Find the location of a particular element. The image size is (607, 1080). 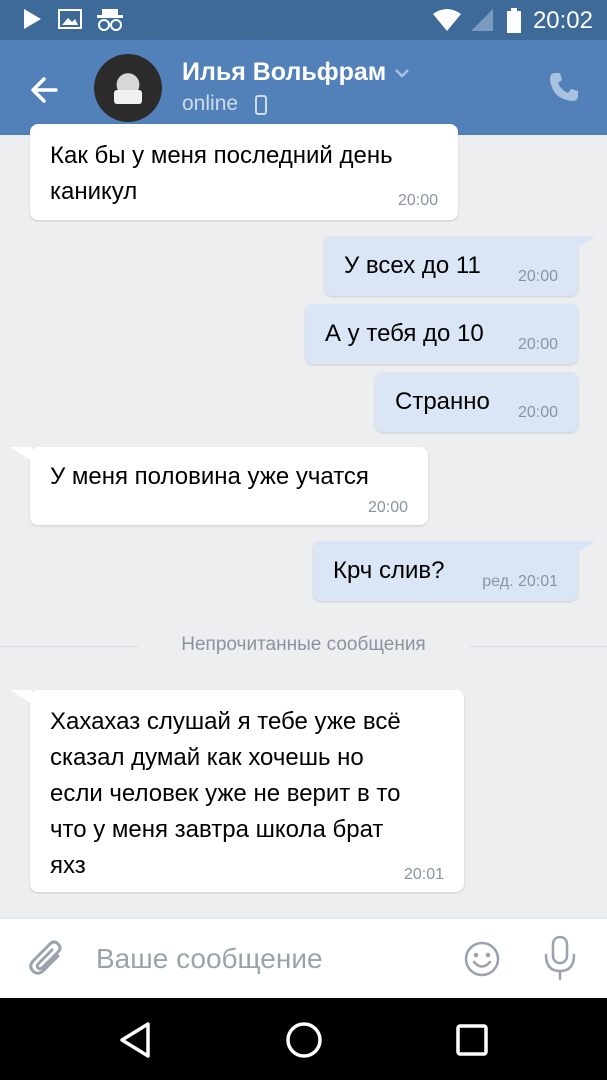

avatar is located at coordinates (128, 88).